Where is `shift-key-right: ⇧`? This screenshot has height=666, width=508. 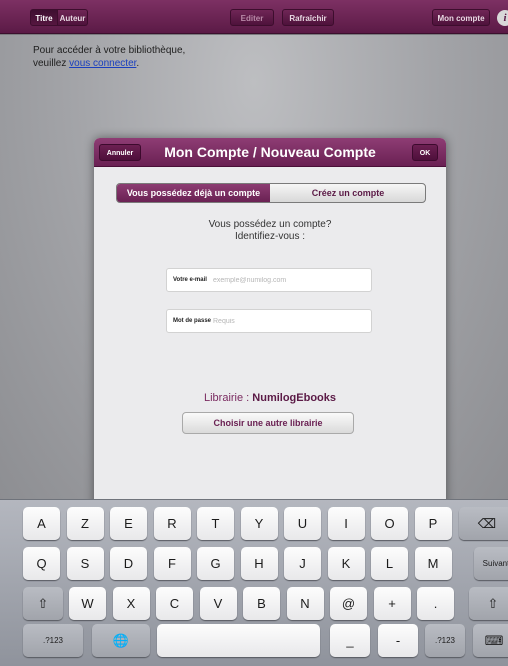
shift-key-right: ⇧ is located at coordinates (488, 603).